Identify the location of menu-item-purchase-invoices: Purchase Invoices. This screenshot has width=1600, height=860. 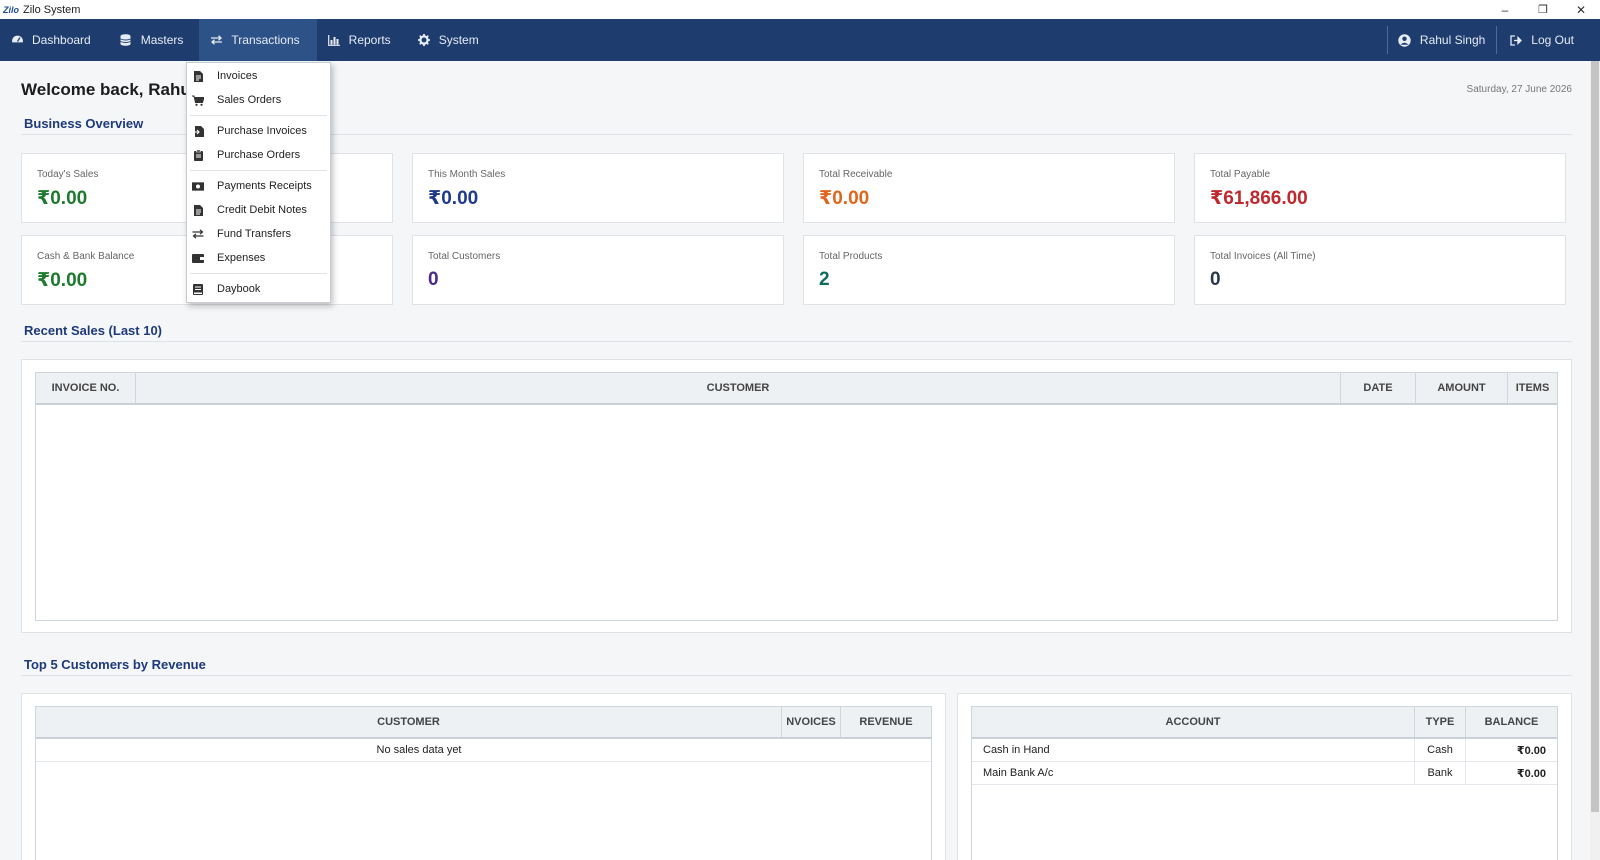
(258, 131).